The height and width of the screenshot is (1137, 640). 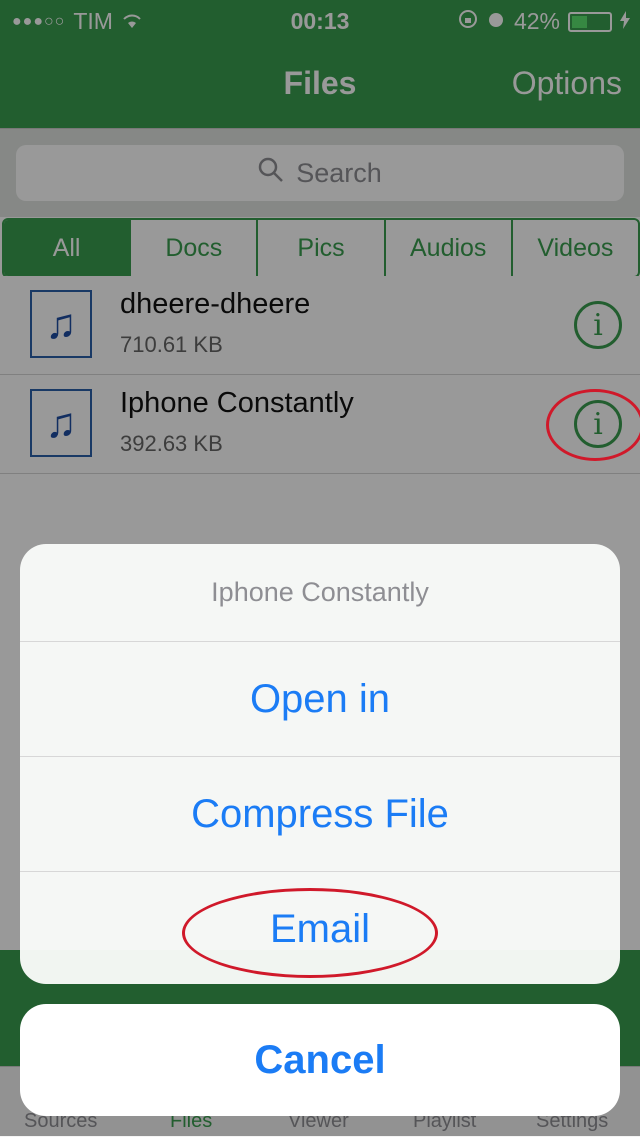 What do you see at coordinates (593, 425) in the screenshot?
I see `info-highlight-annotation` at bounding box center [593, 425].